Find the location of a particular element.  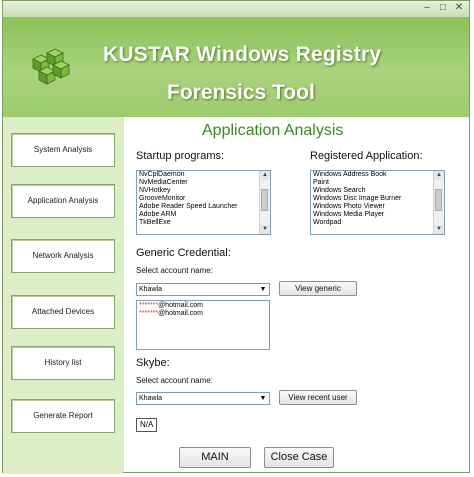

minimize-icon: – is located at coordinates (427, 8).